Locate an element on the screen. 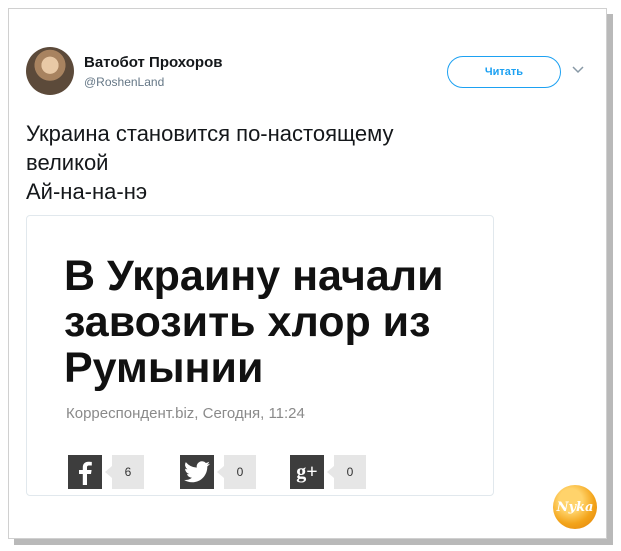  share-count: 6 is located at coordinates (128, 472).